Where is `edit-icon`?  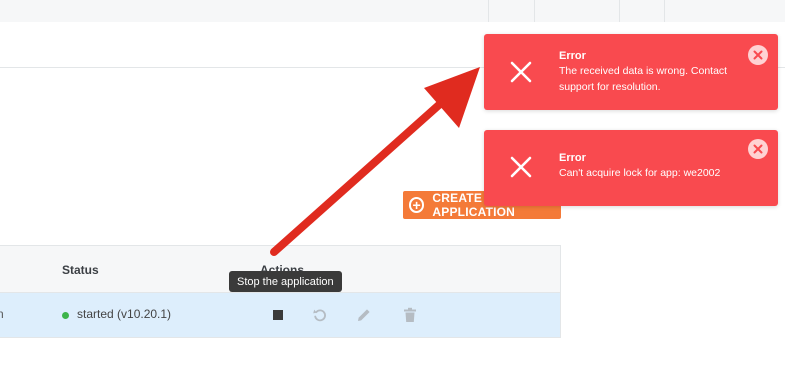
edit-icon is located at coordinates (364, 315).